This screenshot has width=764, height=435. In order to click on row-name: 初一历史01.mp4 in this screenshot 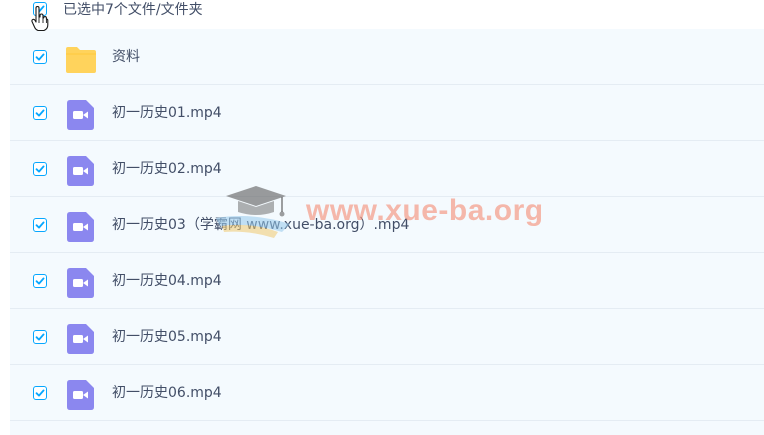, I will do `click(167, 113)`.